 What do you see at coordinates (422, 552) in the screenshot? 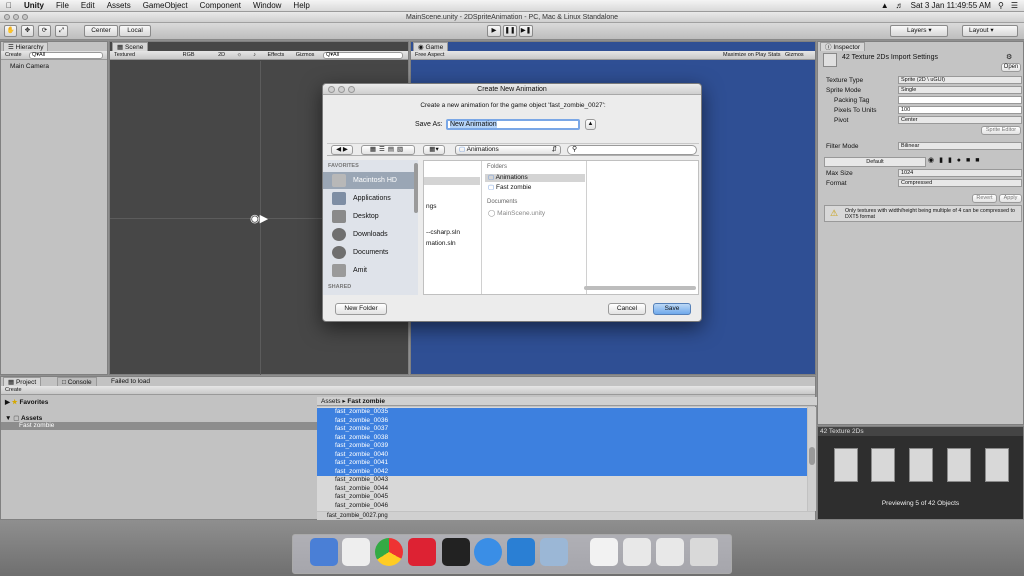
I see `filezilla-icon` at bounding box center [422, 552].